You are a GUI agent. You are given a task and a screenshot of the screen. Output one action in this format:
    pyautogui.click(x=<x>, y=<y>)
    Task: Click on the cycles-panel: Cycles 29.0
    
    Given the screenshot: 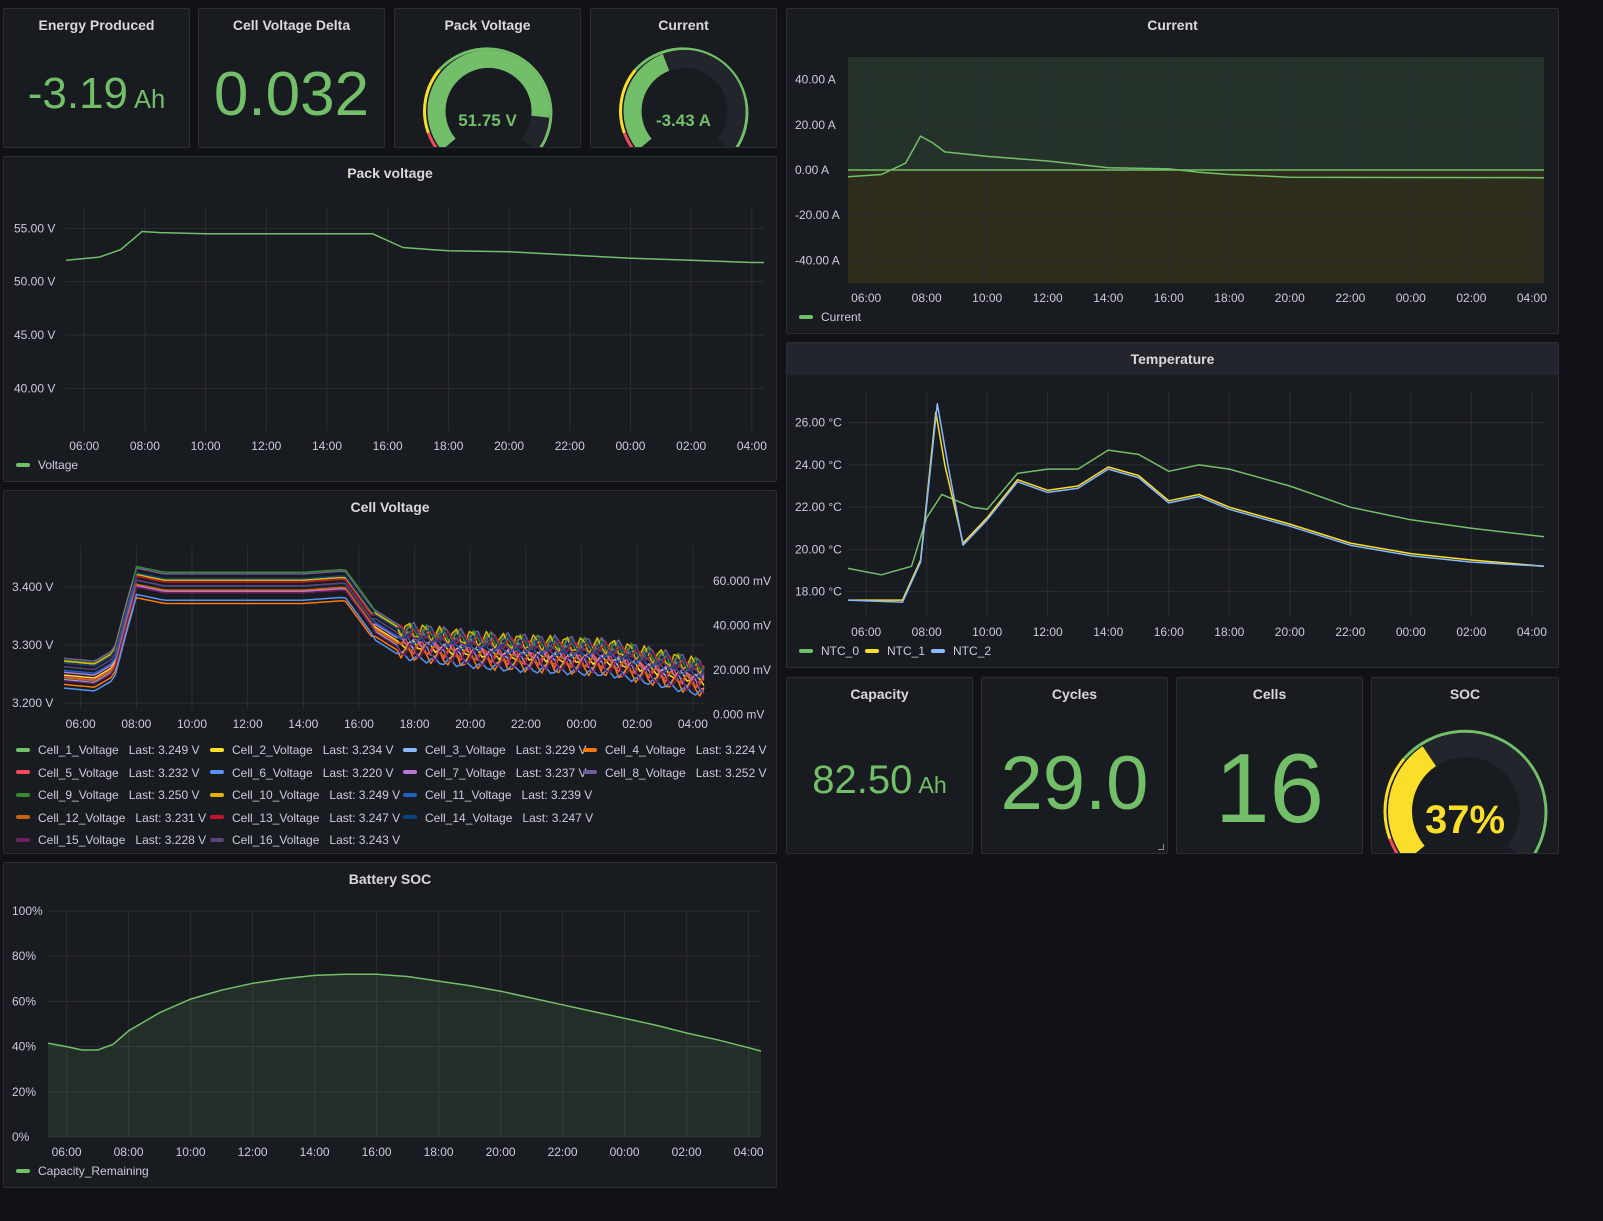 What is the action you would take?
    pyautogui.click(x=1074, y=765)
    